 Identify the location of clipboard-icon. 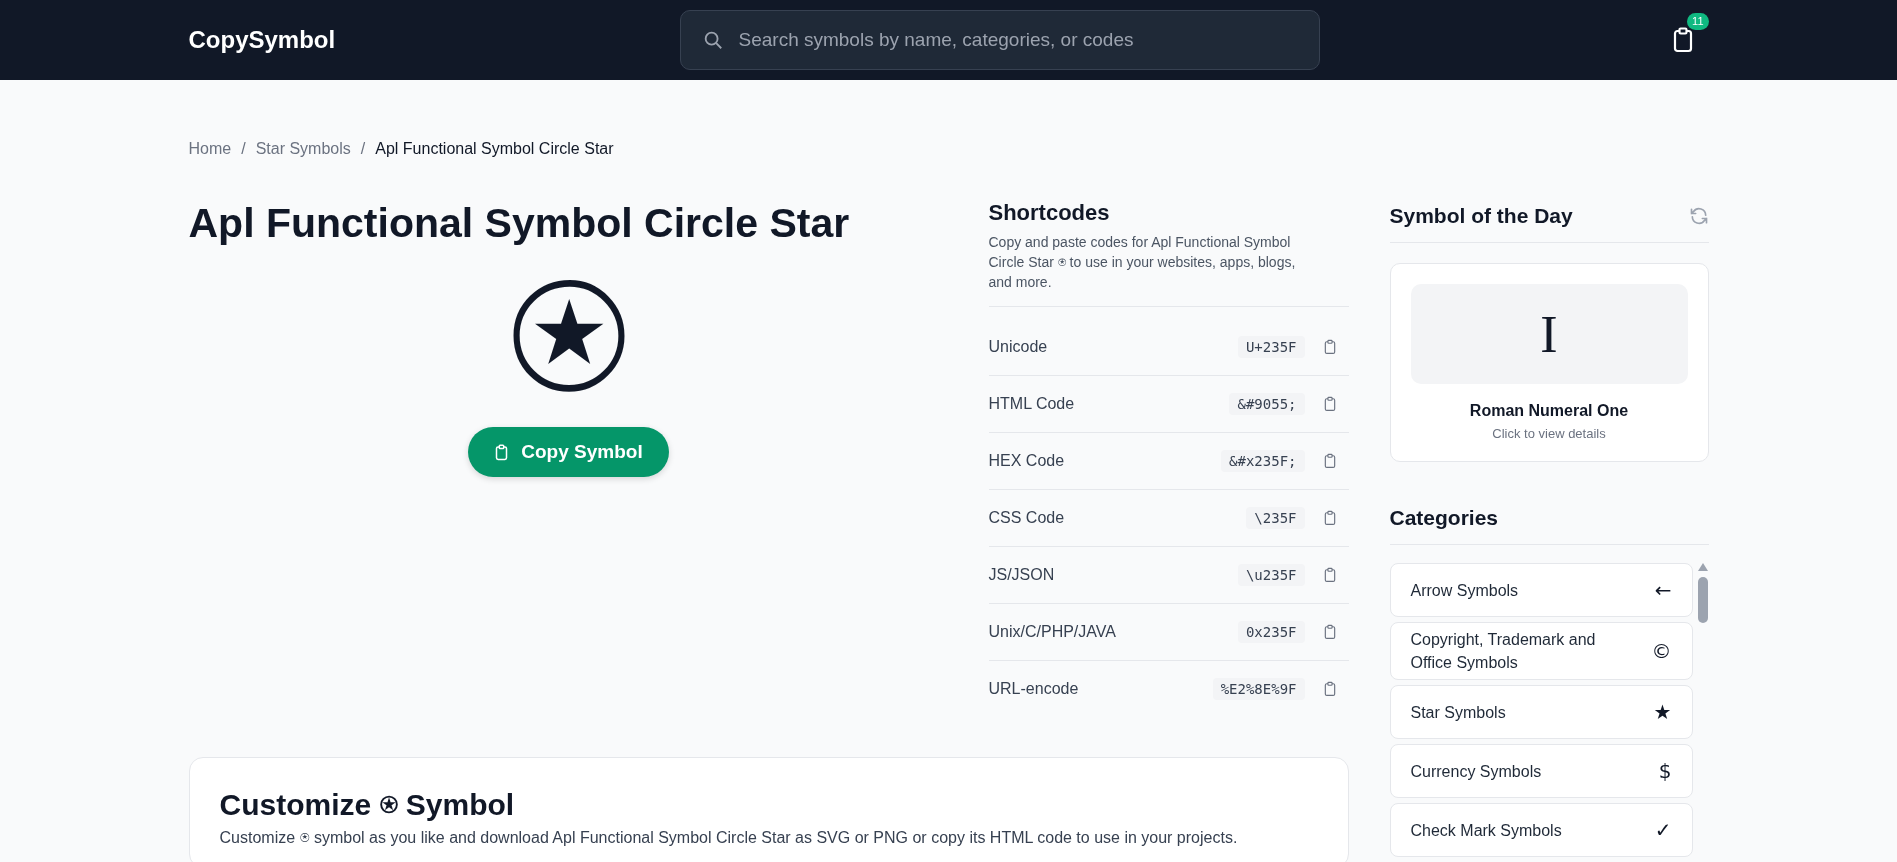
(502, 452).